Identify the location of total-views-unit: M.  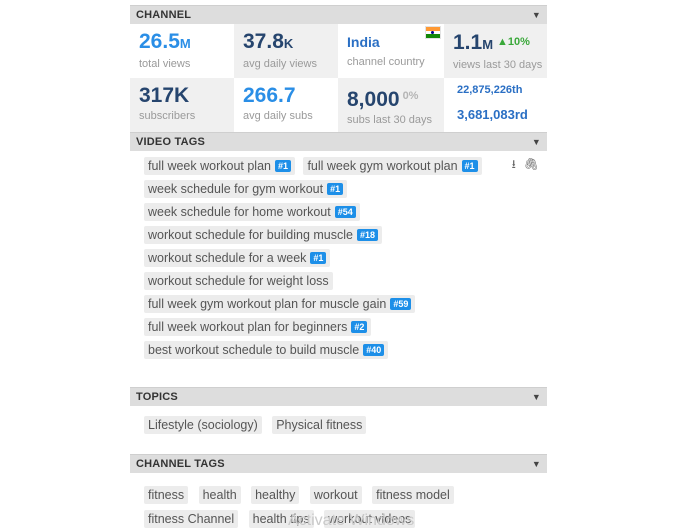
(185, 43).